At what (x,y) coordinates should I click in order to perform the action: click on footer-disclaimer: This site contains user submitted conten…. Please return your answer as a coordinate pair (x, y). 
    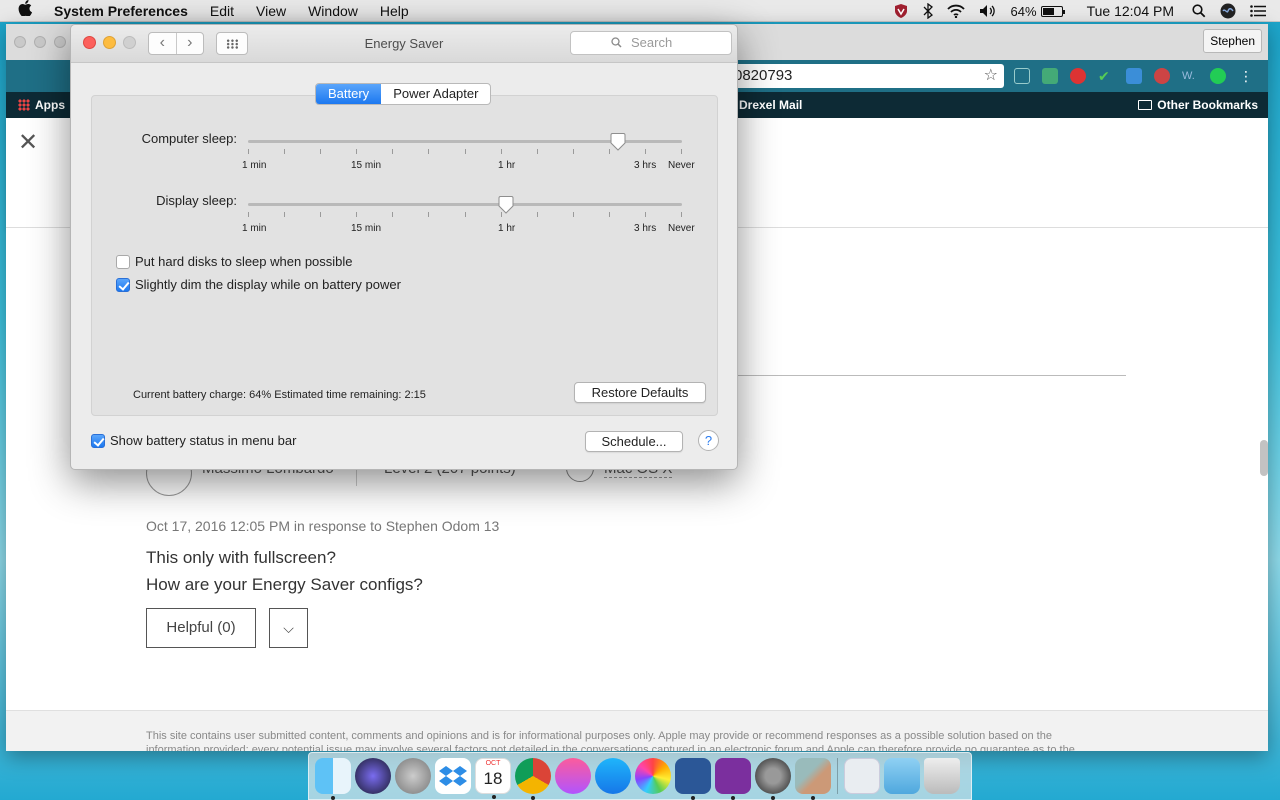
    Looking at the image, I should click on (610, 740).